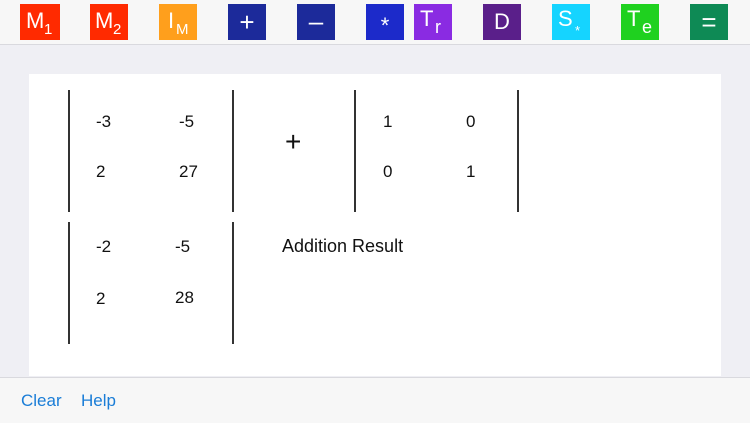 This screenshot has height=423, width=750. What do you see at coordinates (634, 18) in the screenshot?
I see `te-label: T` at bounding box center [634, 18].